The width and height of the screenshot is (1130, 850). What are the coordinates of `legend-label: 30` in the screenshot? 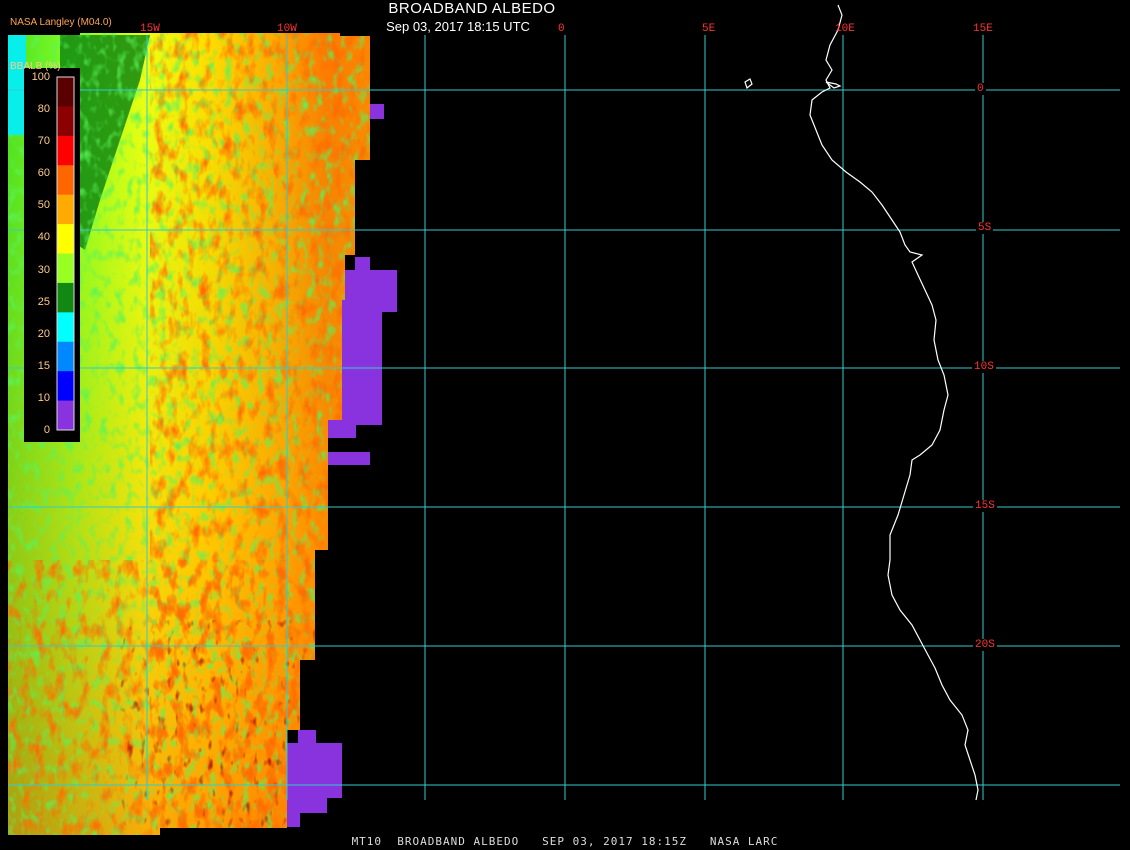 It's located at (43, 269).